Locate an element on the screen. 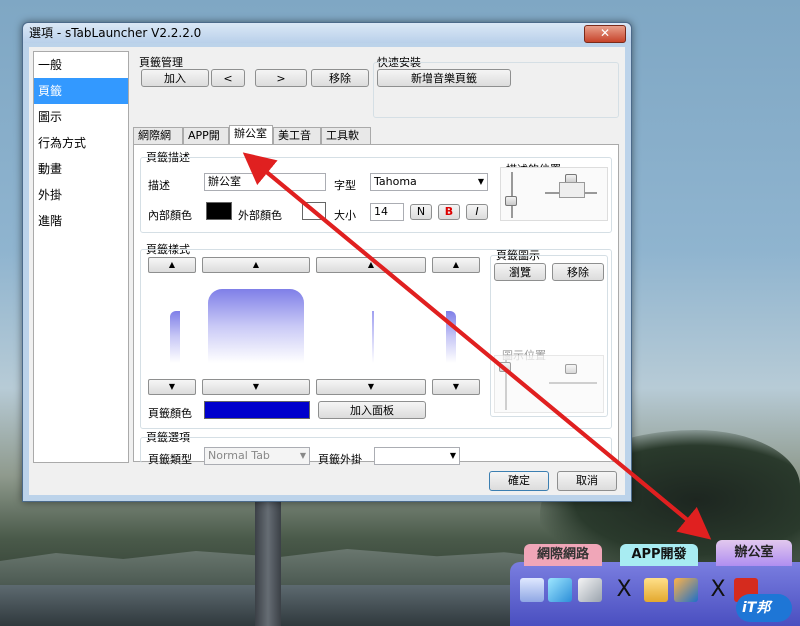  size-input: 14 is located at coordinates (387, 212).